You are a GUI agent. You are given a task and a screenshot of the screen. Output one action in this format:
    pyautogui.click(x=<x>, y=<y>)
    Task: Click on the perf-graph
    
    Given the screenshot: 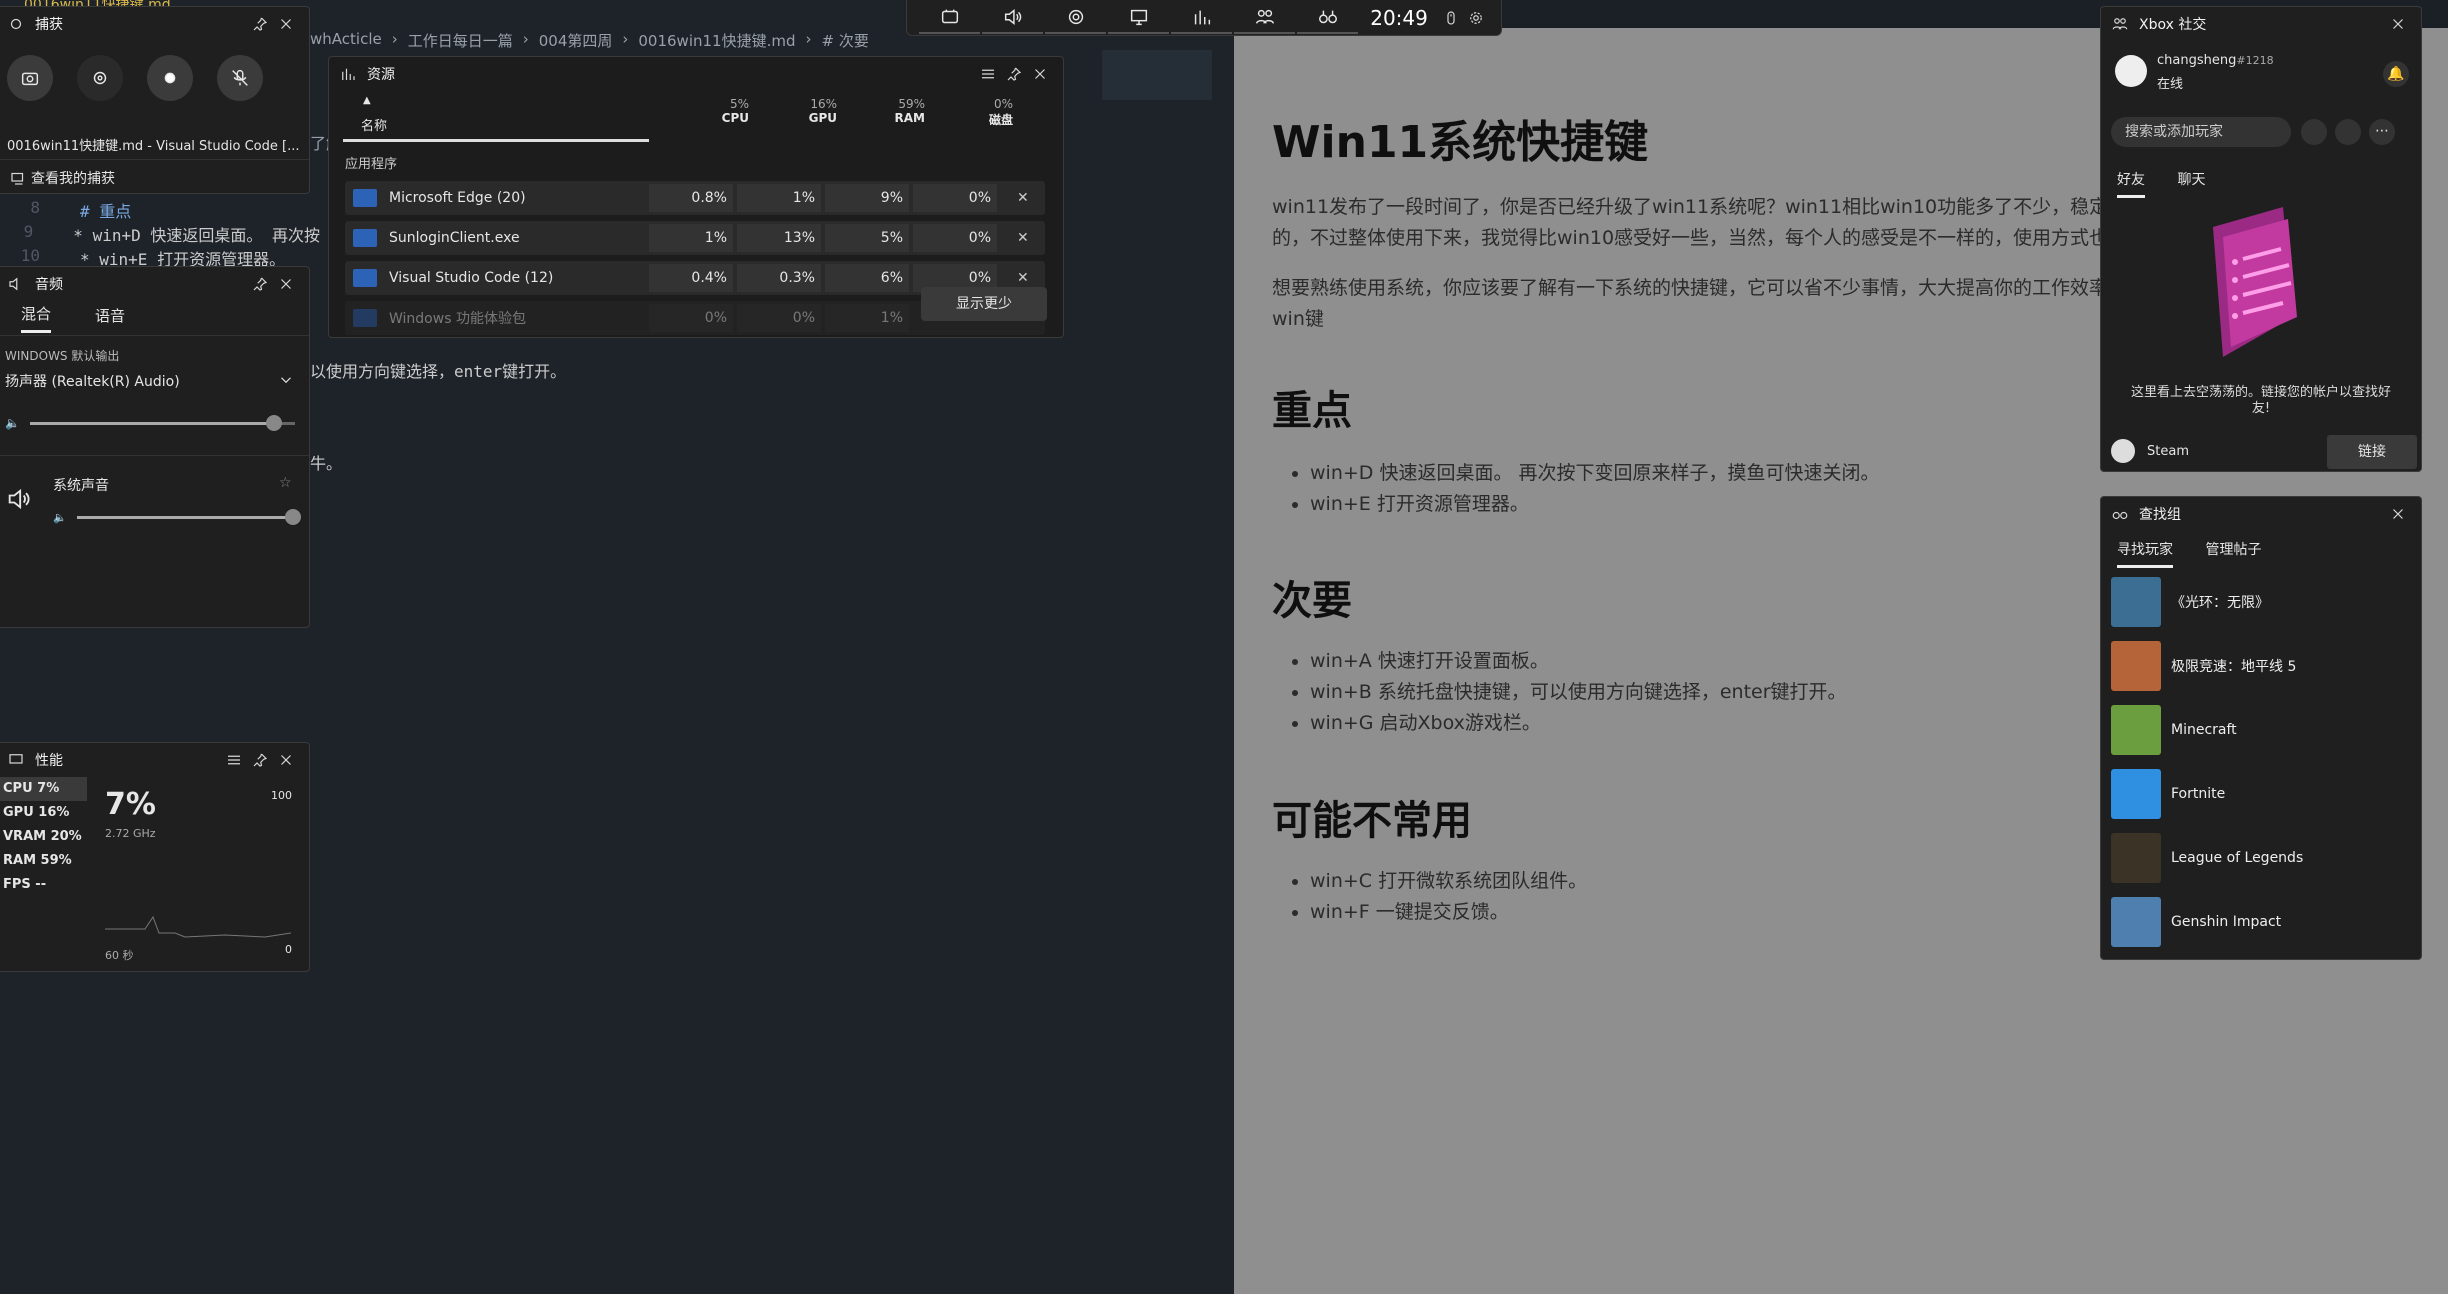 What is the action you would take?
    pyautogui.click(x=198, y=923)
    